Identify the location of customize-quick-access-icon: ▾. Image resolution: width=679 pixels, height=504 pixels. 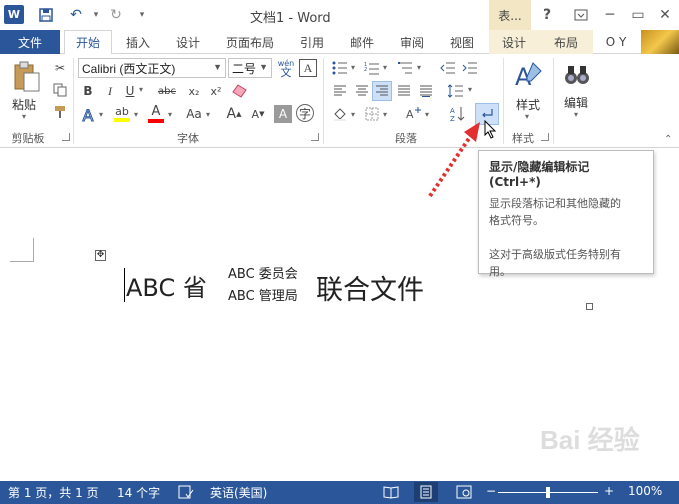
(142, 15).